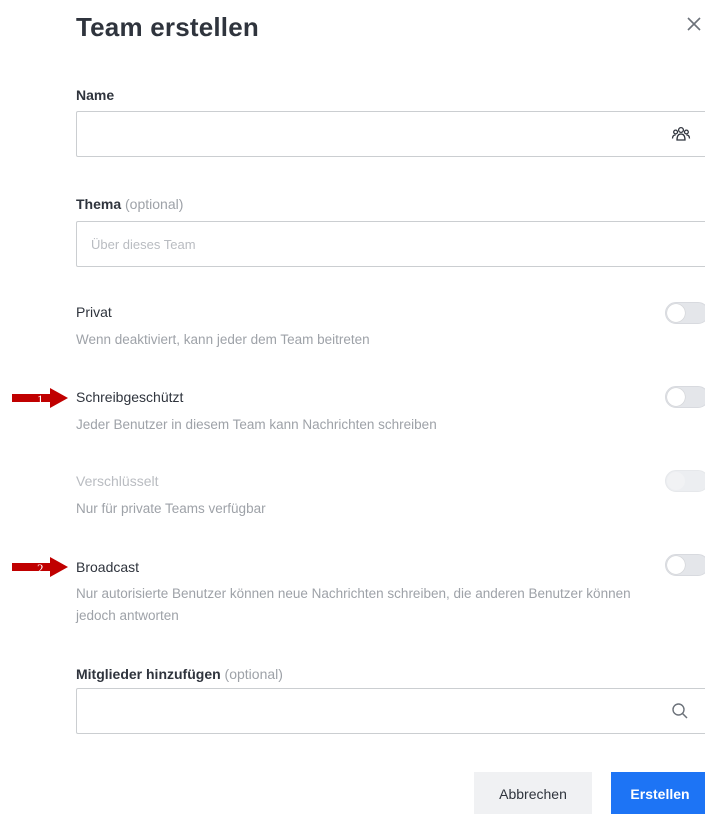 The image size is (705, 814). Describe the element at coordinates (694, 24) in the screenshot. I see `close-icon` at that location.